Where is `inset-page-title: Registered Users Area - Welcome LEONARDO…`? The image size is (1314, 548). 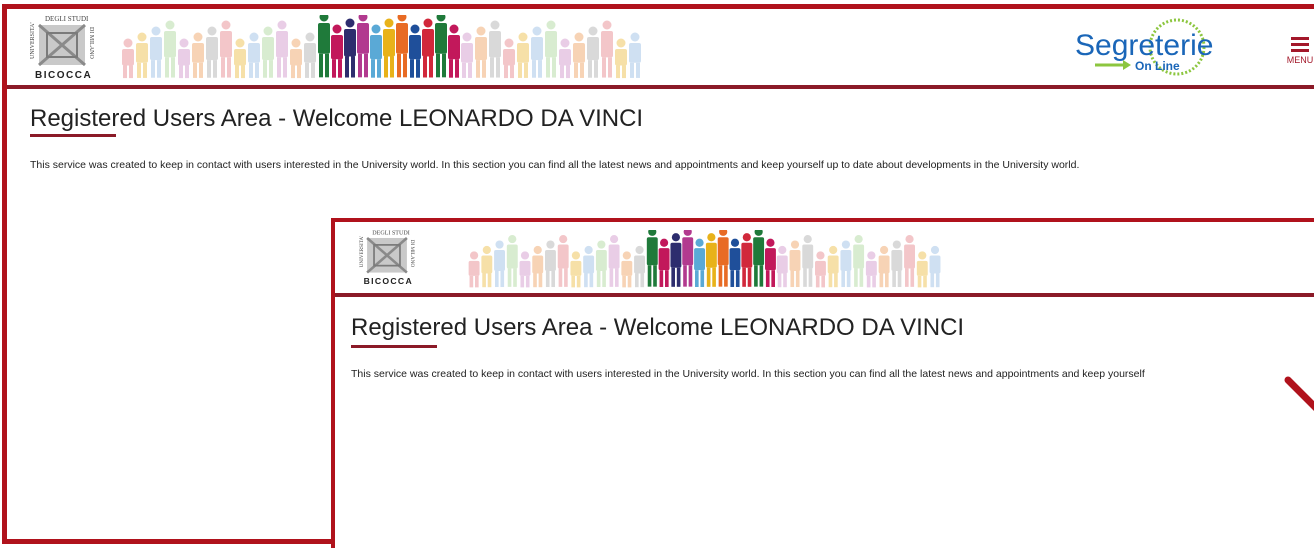 inset-page-title: Registered Users Area - Welcome LEONARDO… is located at coordinates (658, 327).